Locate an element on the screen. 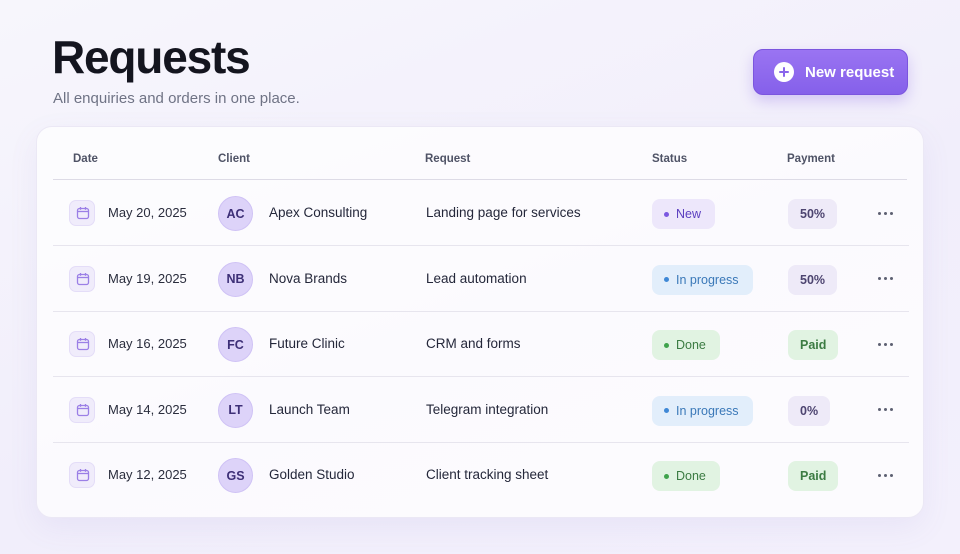 This screenshot has width=960, height=554. column-header-status: Status is located at coordinates (669, 159).